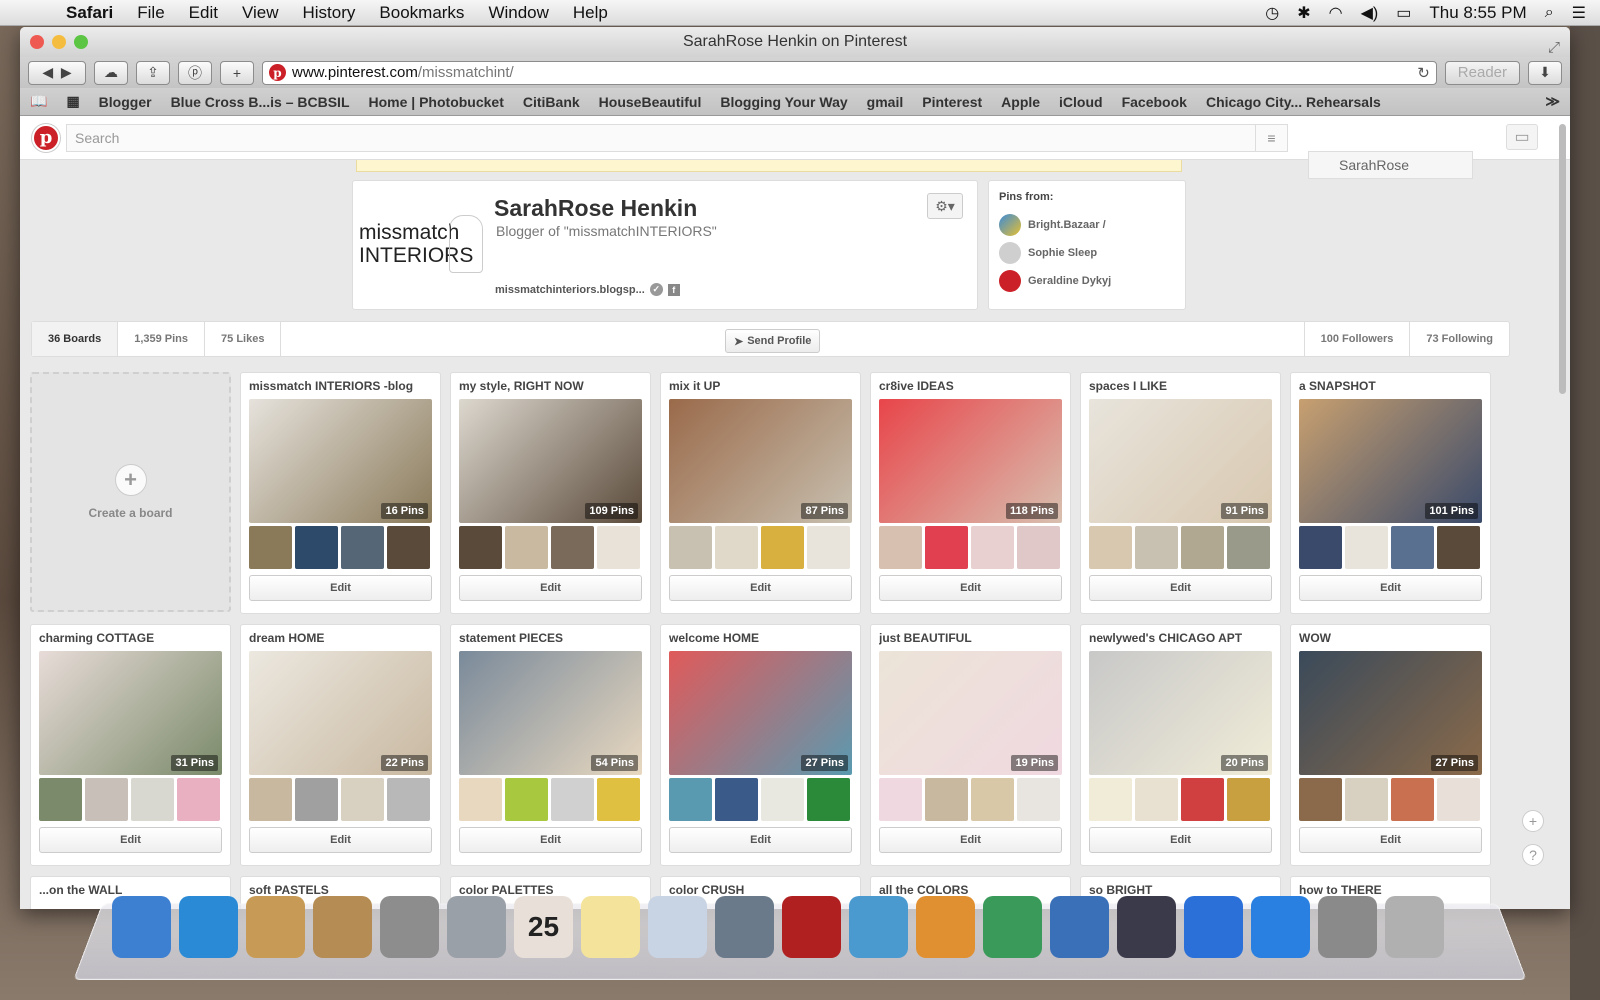  What do you see at coordinates (1390, 640) in the screenshot?
I see `board-title: WOW` at bounding box center [1390, 640].